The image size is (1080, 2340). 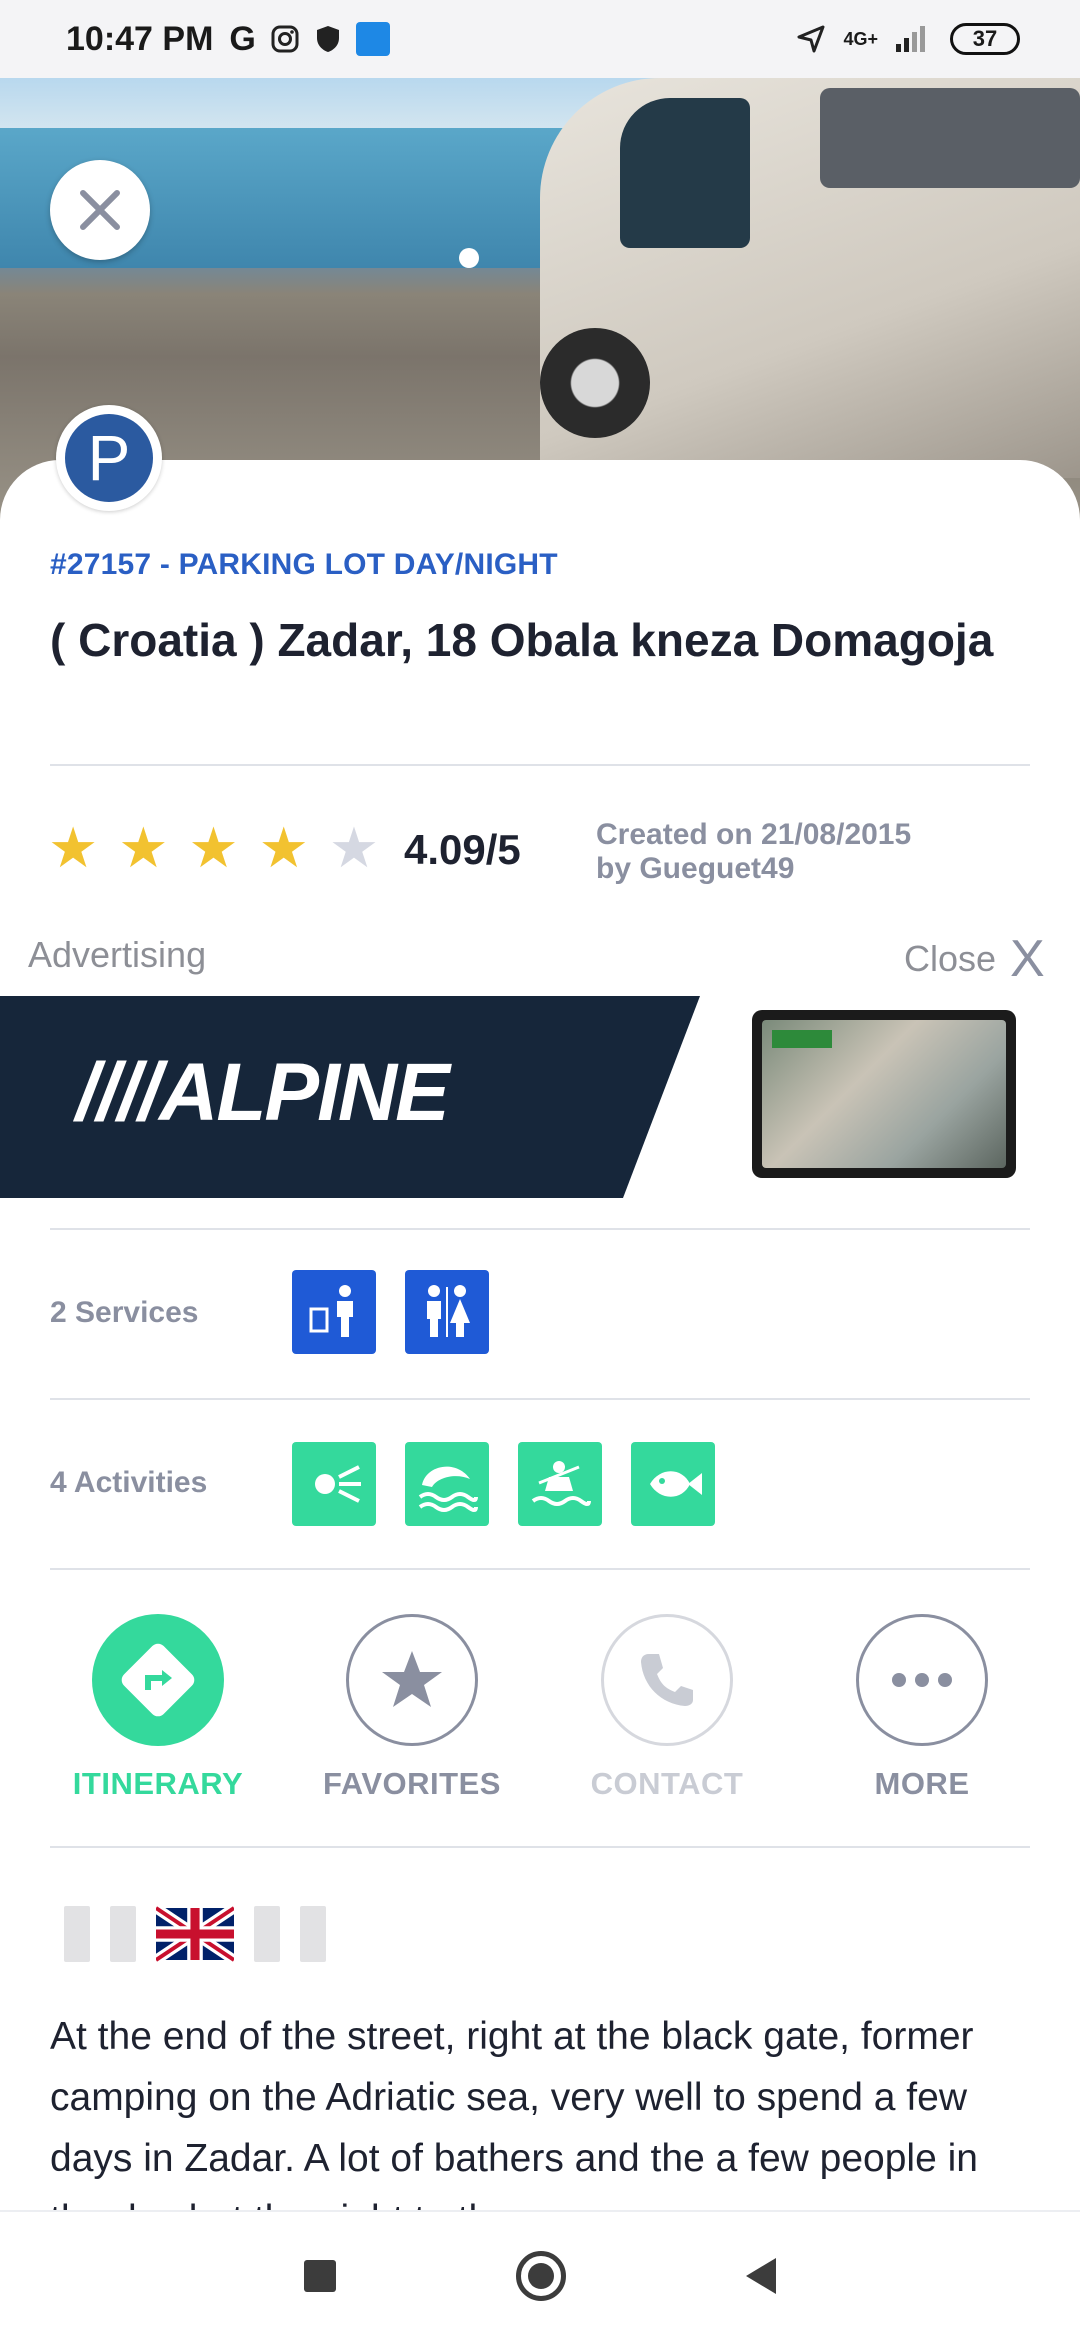 What do you see at coordinates (985, 39) in the screenshot?
I see `battery-indicator: 37` at bounding box center [985, 39].